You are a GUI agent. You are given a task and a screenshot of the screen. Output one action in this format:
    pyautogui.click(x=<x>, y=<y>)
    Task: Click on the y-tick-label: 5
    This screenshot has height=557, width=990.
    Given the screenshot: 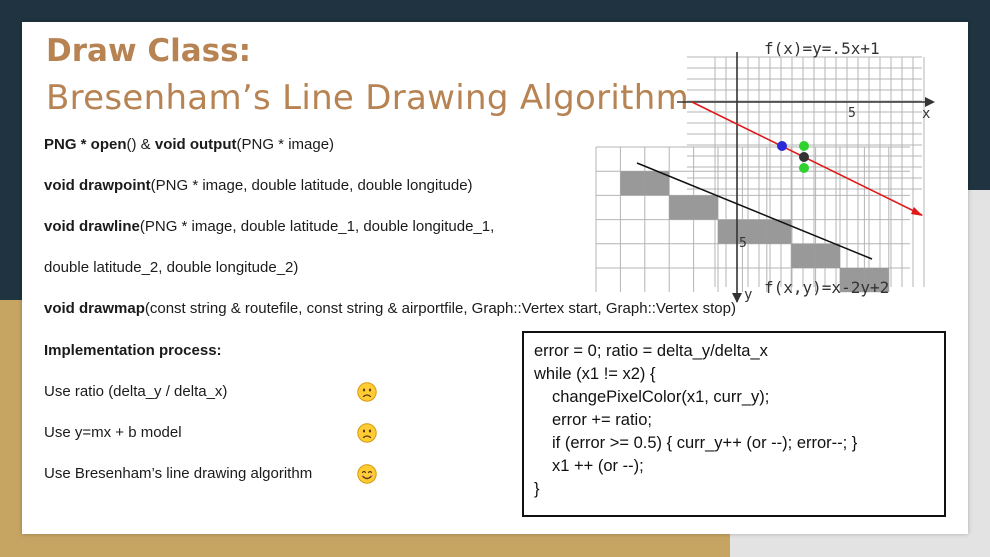 What is the action you would take?
    pyautogui.click(x=743, y=243)
    